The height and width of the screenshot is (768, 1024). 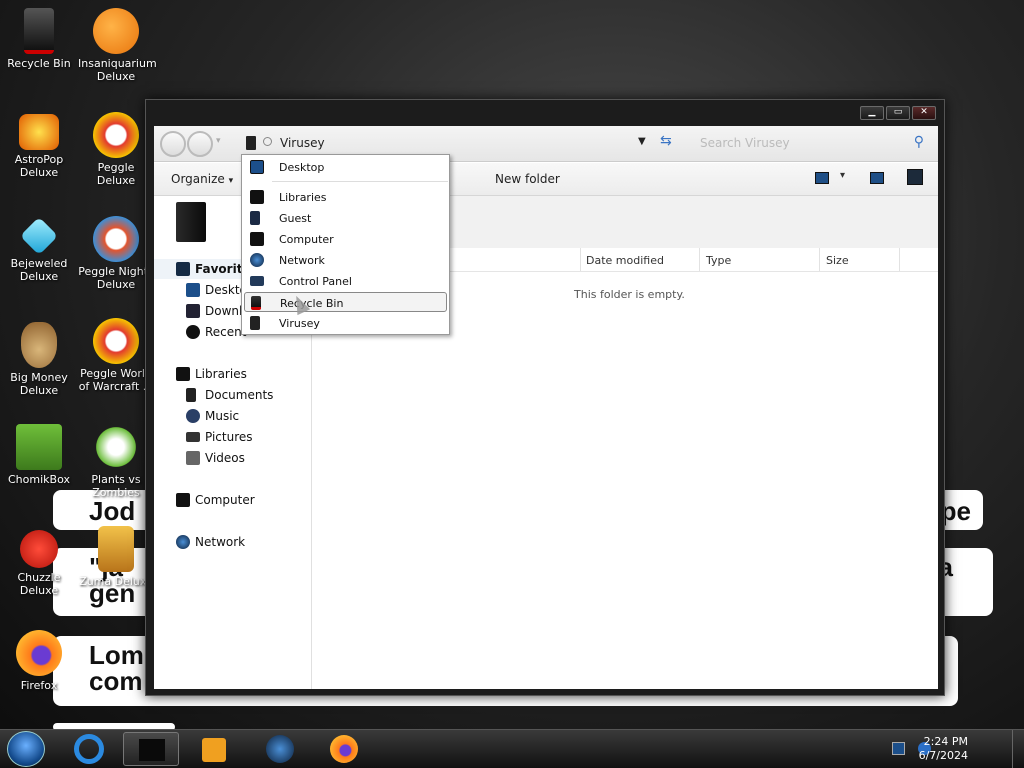 What do you see at coordinates (200, 144) in the screenshot?
I see `forward-button` at bounding box center [200, 144].